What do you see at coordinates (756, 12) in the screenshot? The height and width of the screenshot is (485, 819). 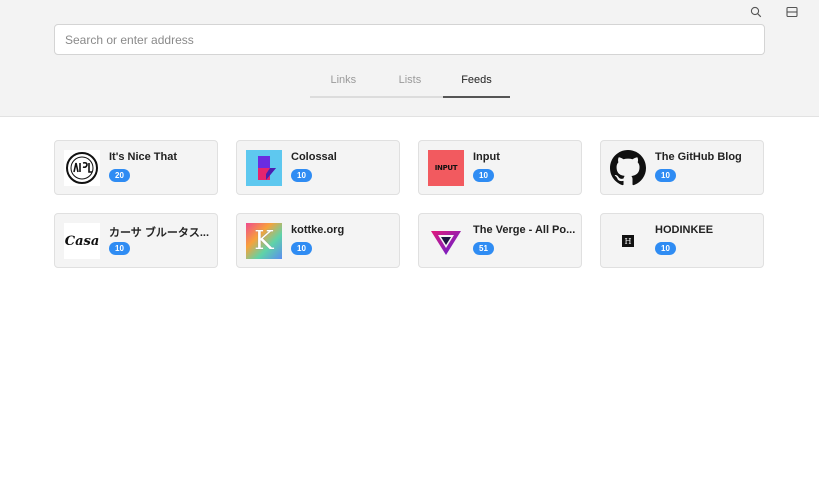 I see `search-icon` at bounding box center [756, 12].